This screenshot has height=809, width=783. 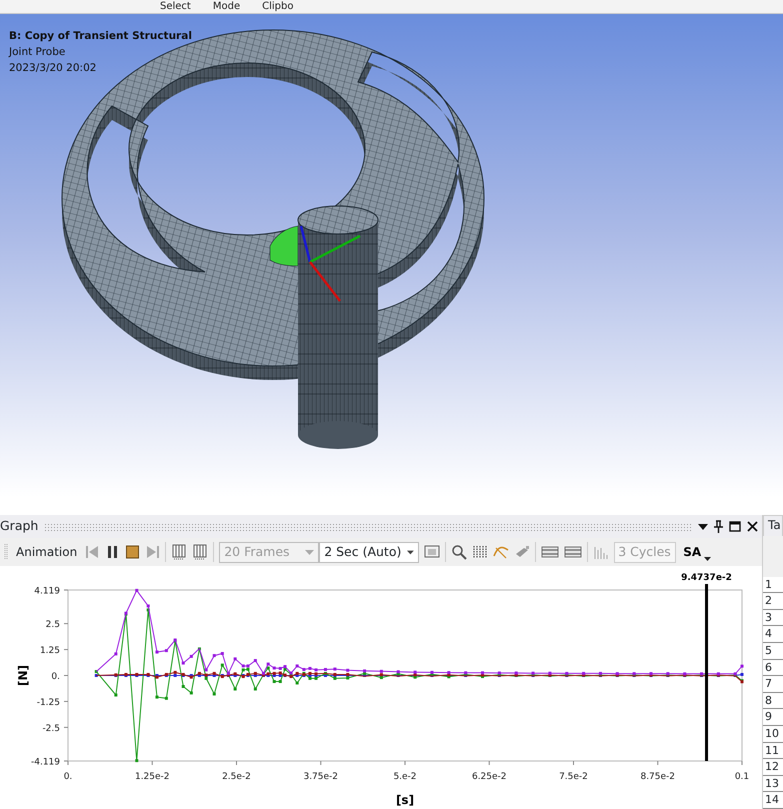 I want to click on axis-tick-label: -1.25, so click(x=48, y=703).